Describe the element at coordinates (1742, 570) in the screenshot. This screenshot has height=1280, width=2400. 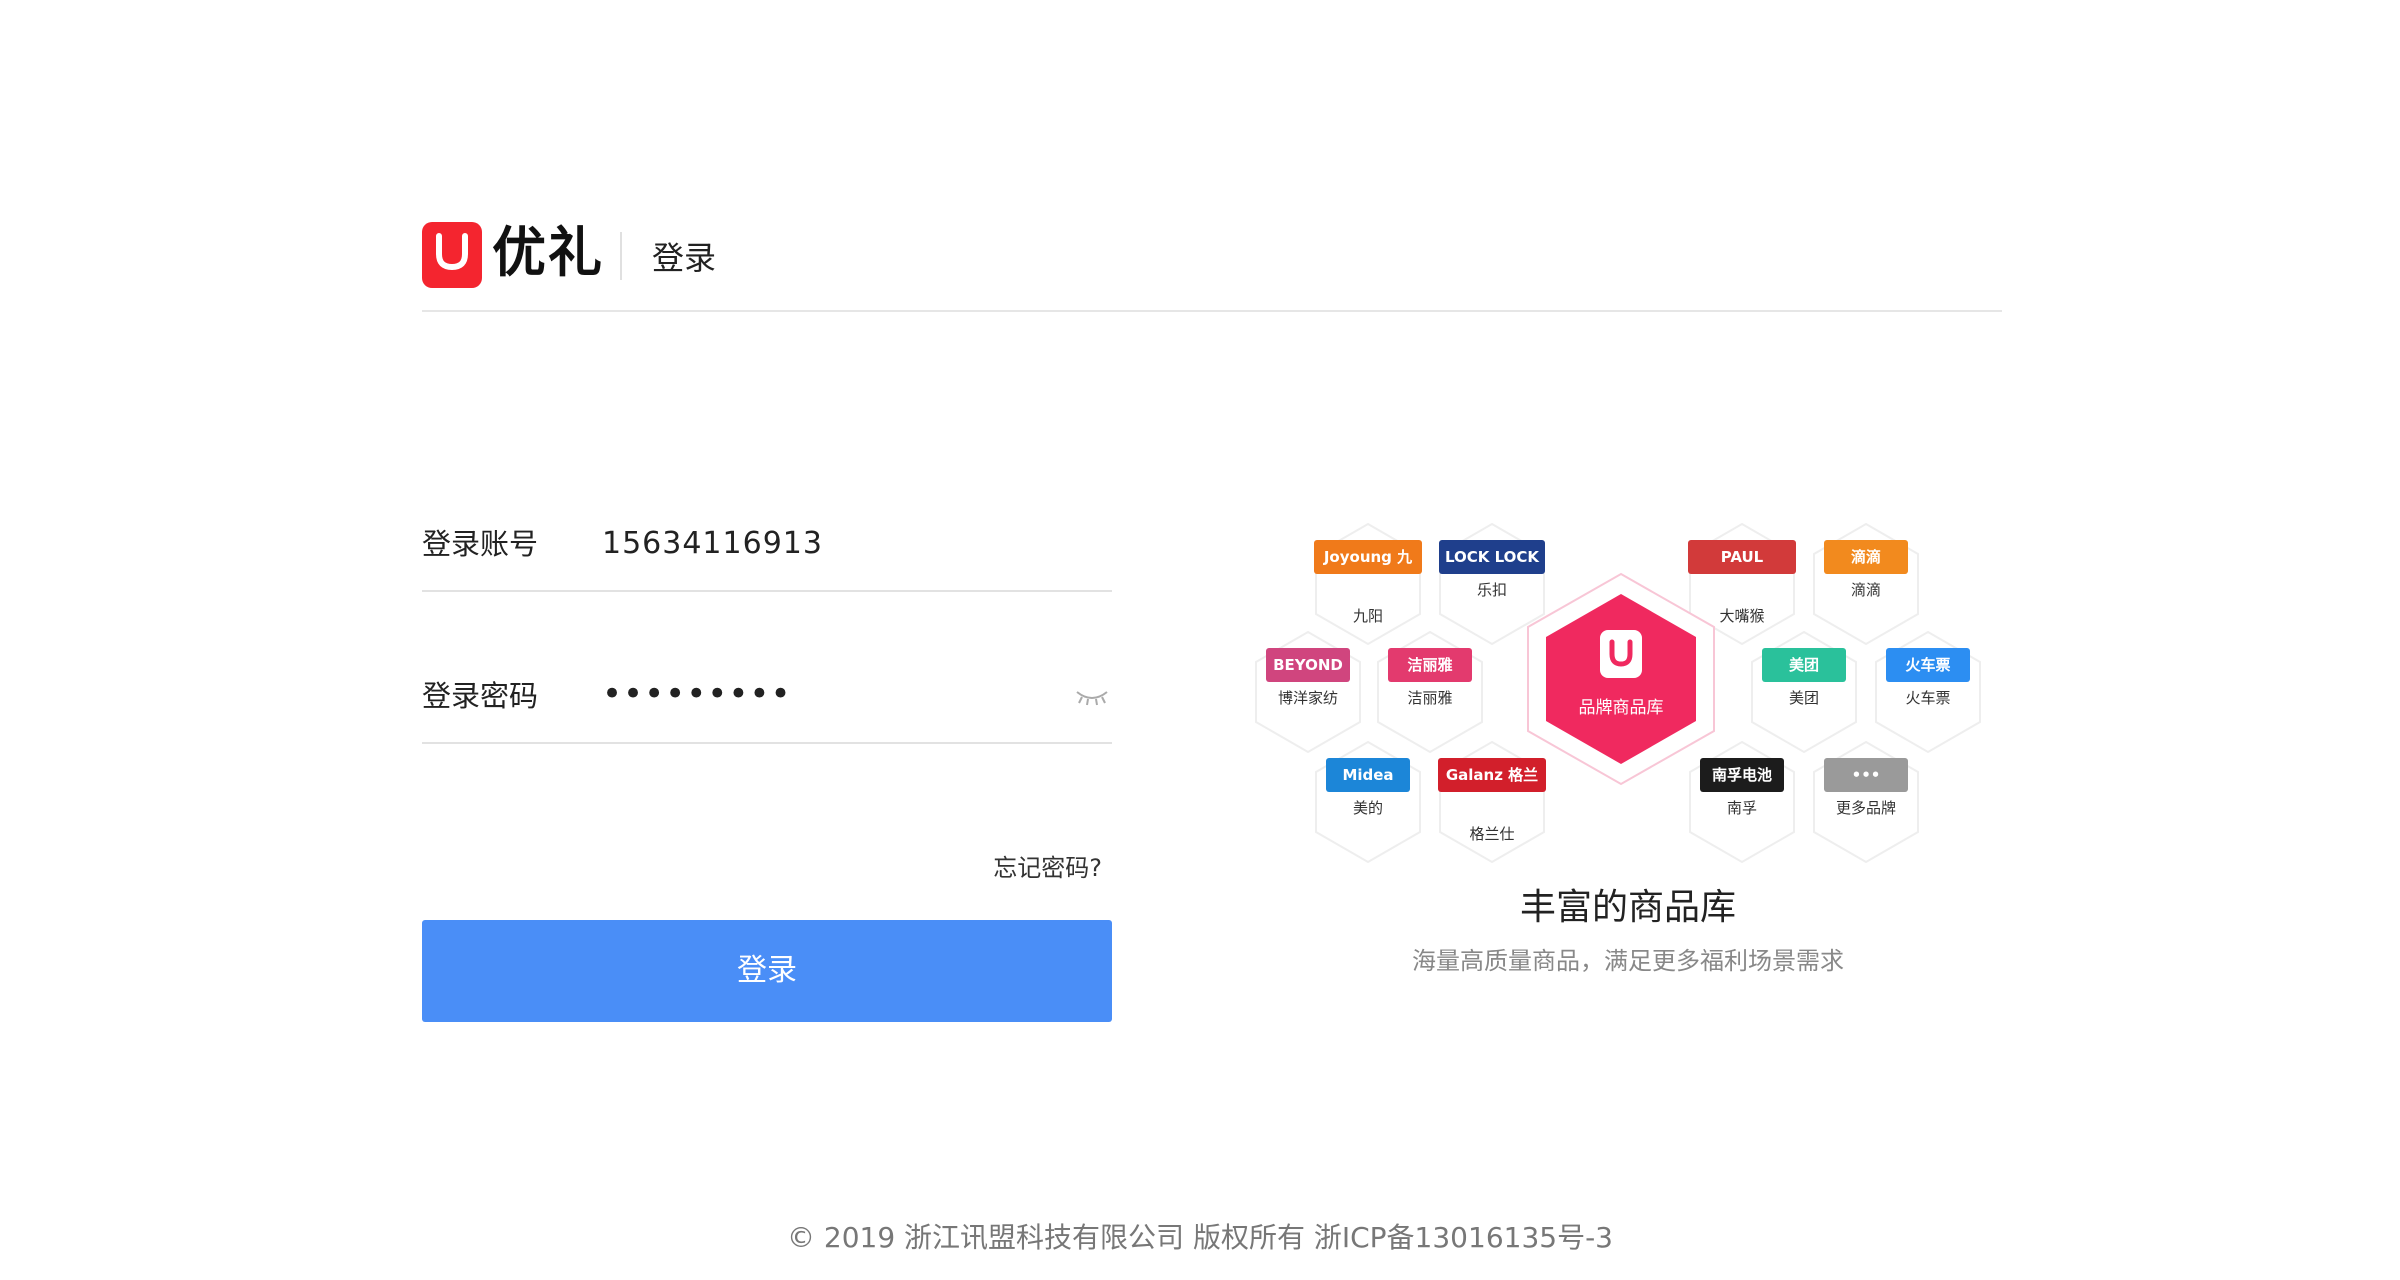
I see `brand-logo-icon: PAUL FRANK` at that location.